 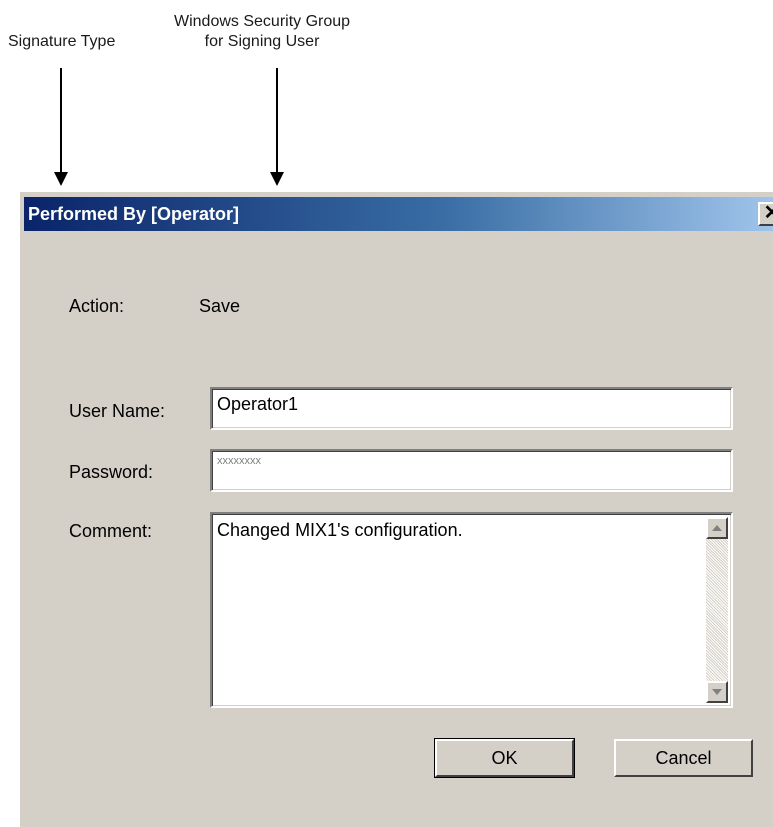 What do you see at coordinates (504, 758) in the screenshot?
I see `ok-button: OK` at bounding box center [504, 758].